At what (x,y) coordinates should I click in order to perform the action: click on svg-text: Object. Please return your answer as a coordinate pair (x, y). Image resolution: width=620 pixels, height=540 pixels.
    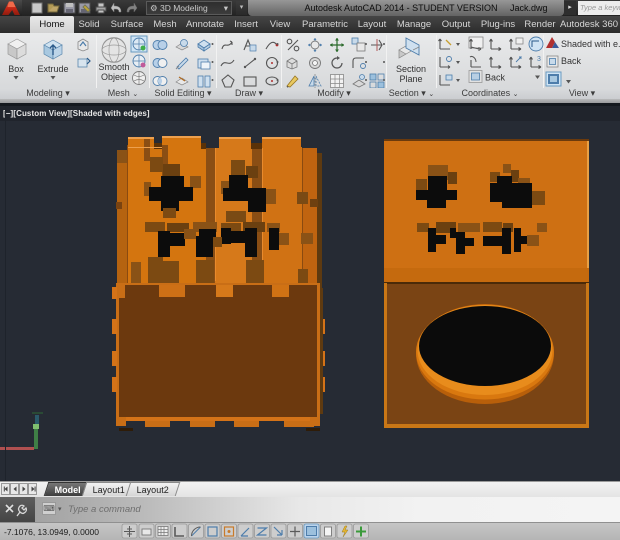
    Looking at the image, I should click on (114, 77).